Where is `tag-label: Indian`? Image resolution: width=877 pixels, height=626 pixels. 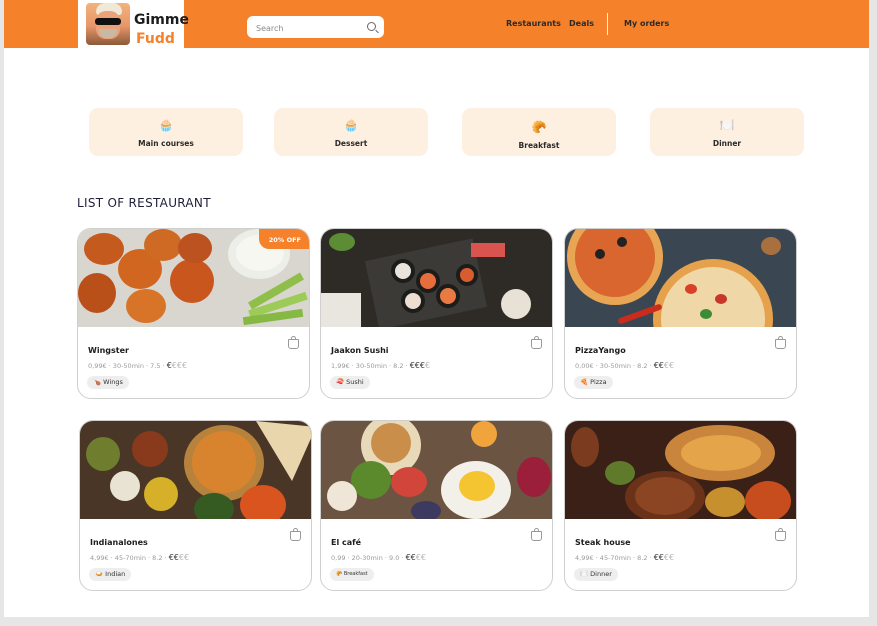
tag-label: Indian is located at coordinates (115, 574).